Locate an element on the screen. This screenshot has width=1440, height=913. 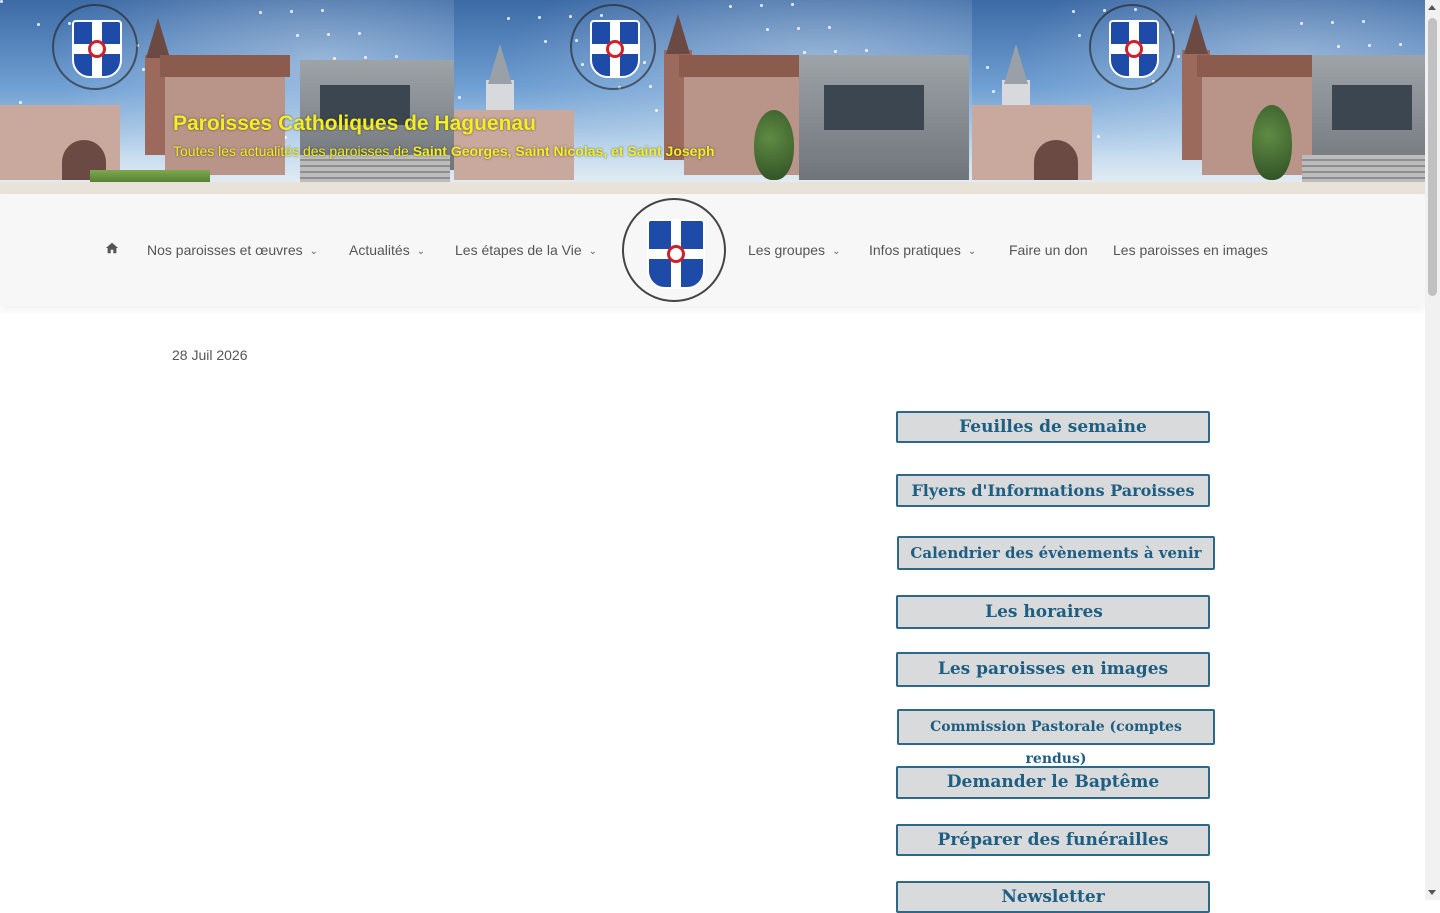
nav-item-actualites: Actualités ⌄ is located at coordinates (387, 250).